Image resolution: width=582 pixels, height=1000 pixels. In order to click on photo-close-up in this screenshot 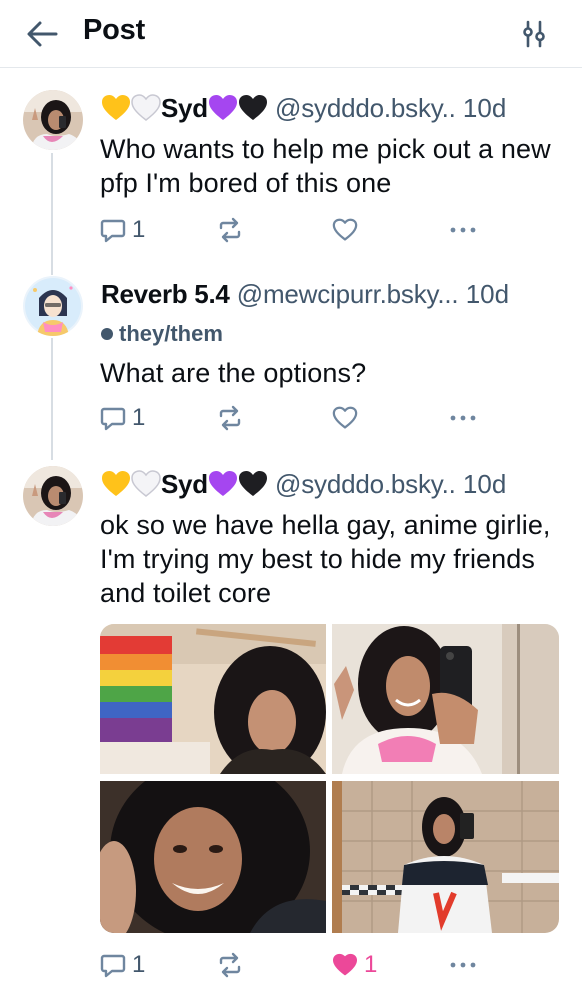, I will do `click(213, 857)`.